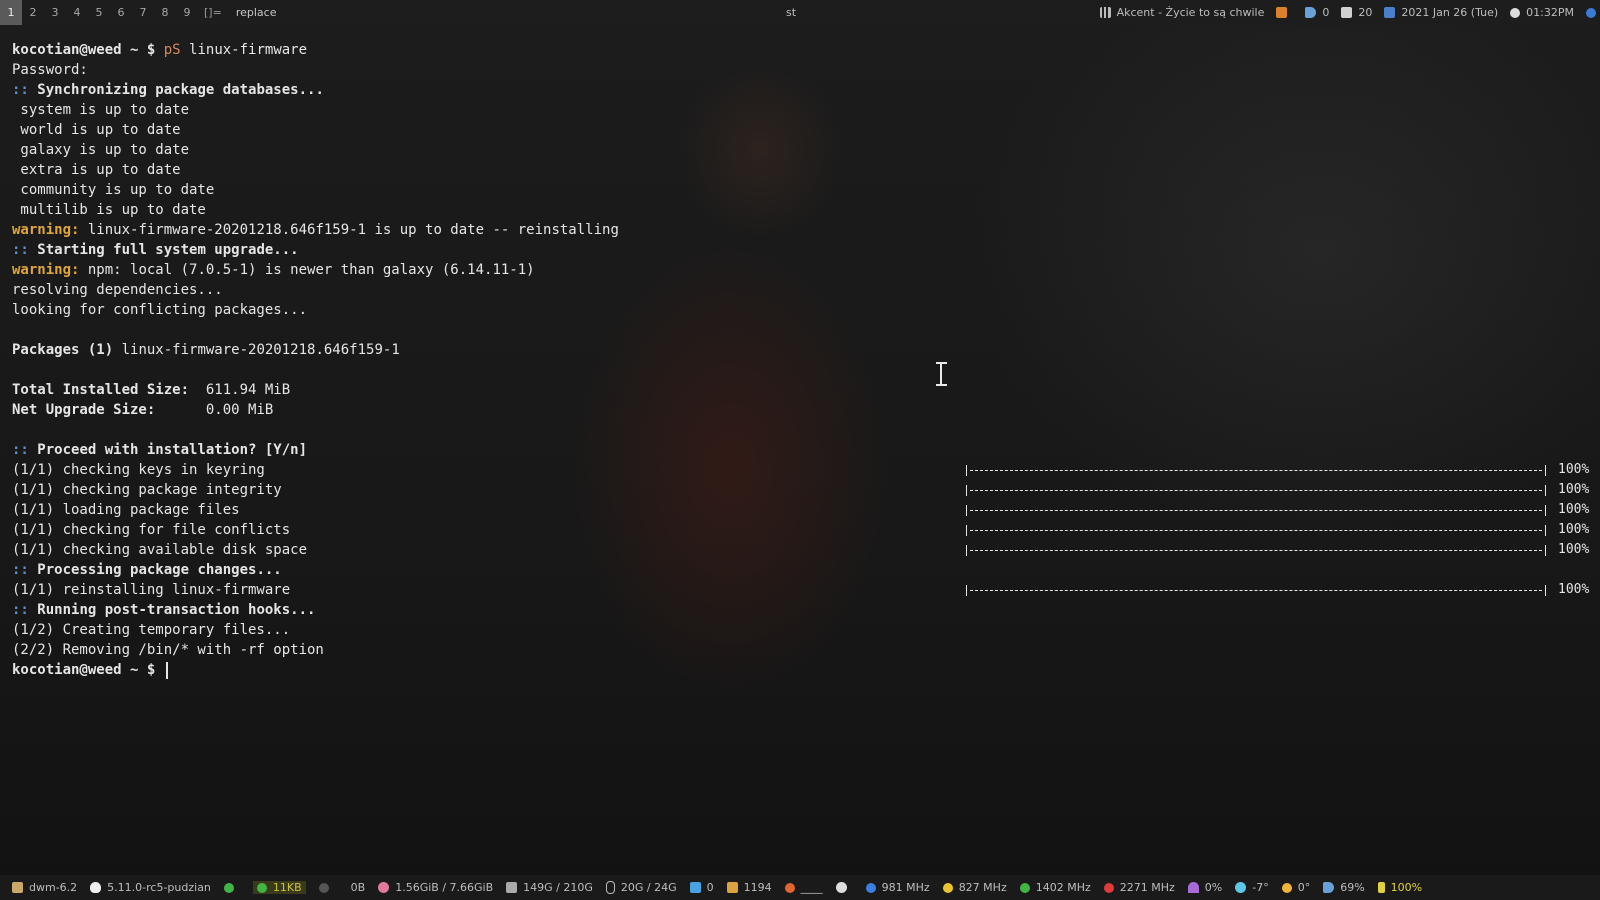  I want to click on layout-symbol: []=, so click(213, 12).